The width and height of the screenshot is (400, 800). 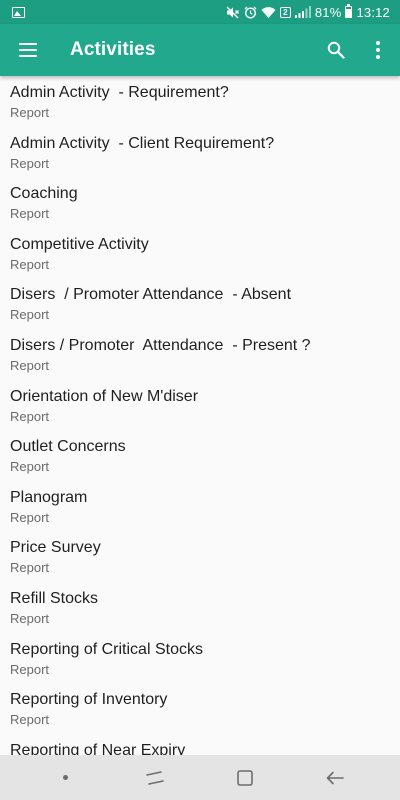 What do you see at coordinates (98, 748) in the screenshot?
I see `activity-title: Reporting of Near Expiry` at bounding box center [98, 748].